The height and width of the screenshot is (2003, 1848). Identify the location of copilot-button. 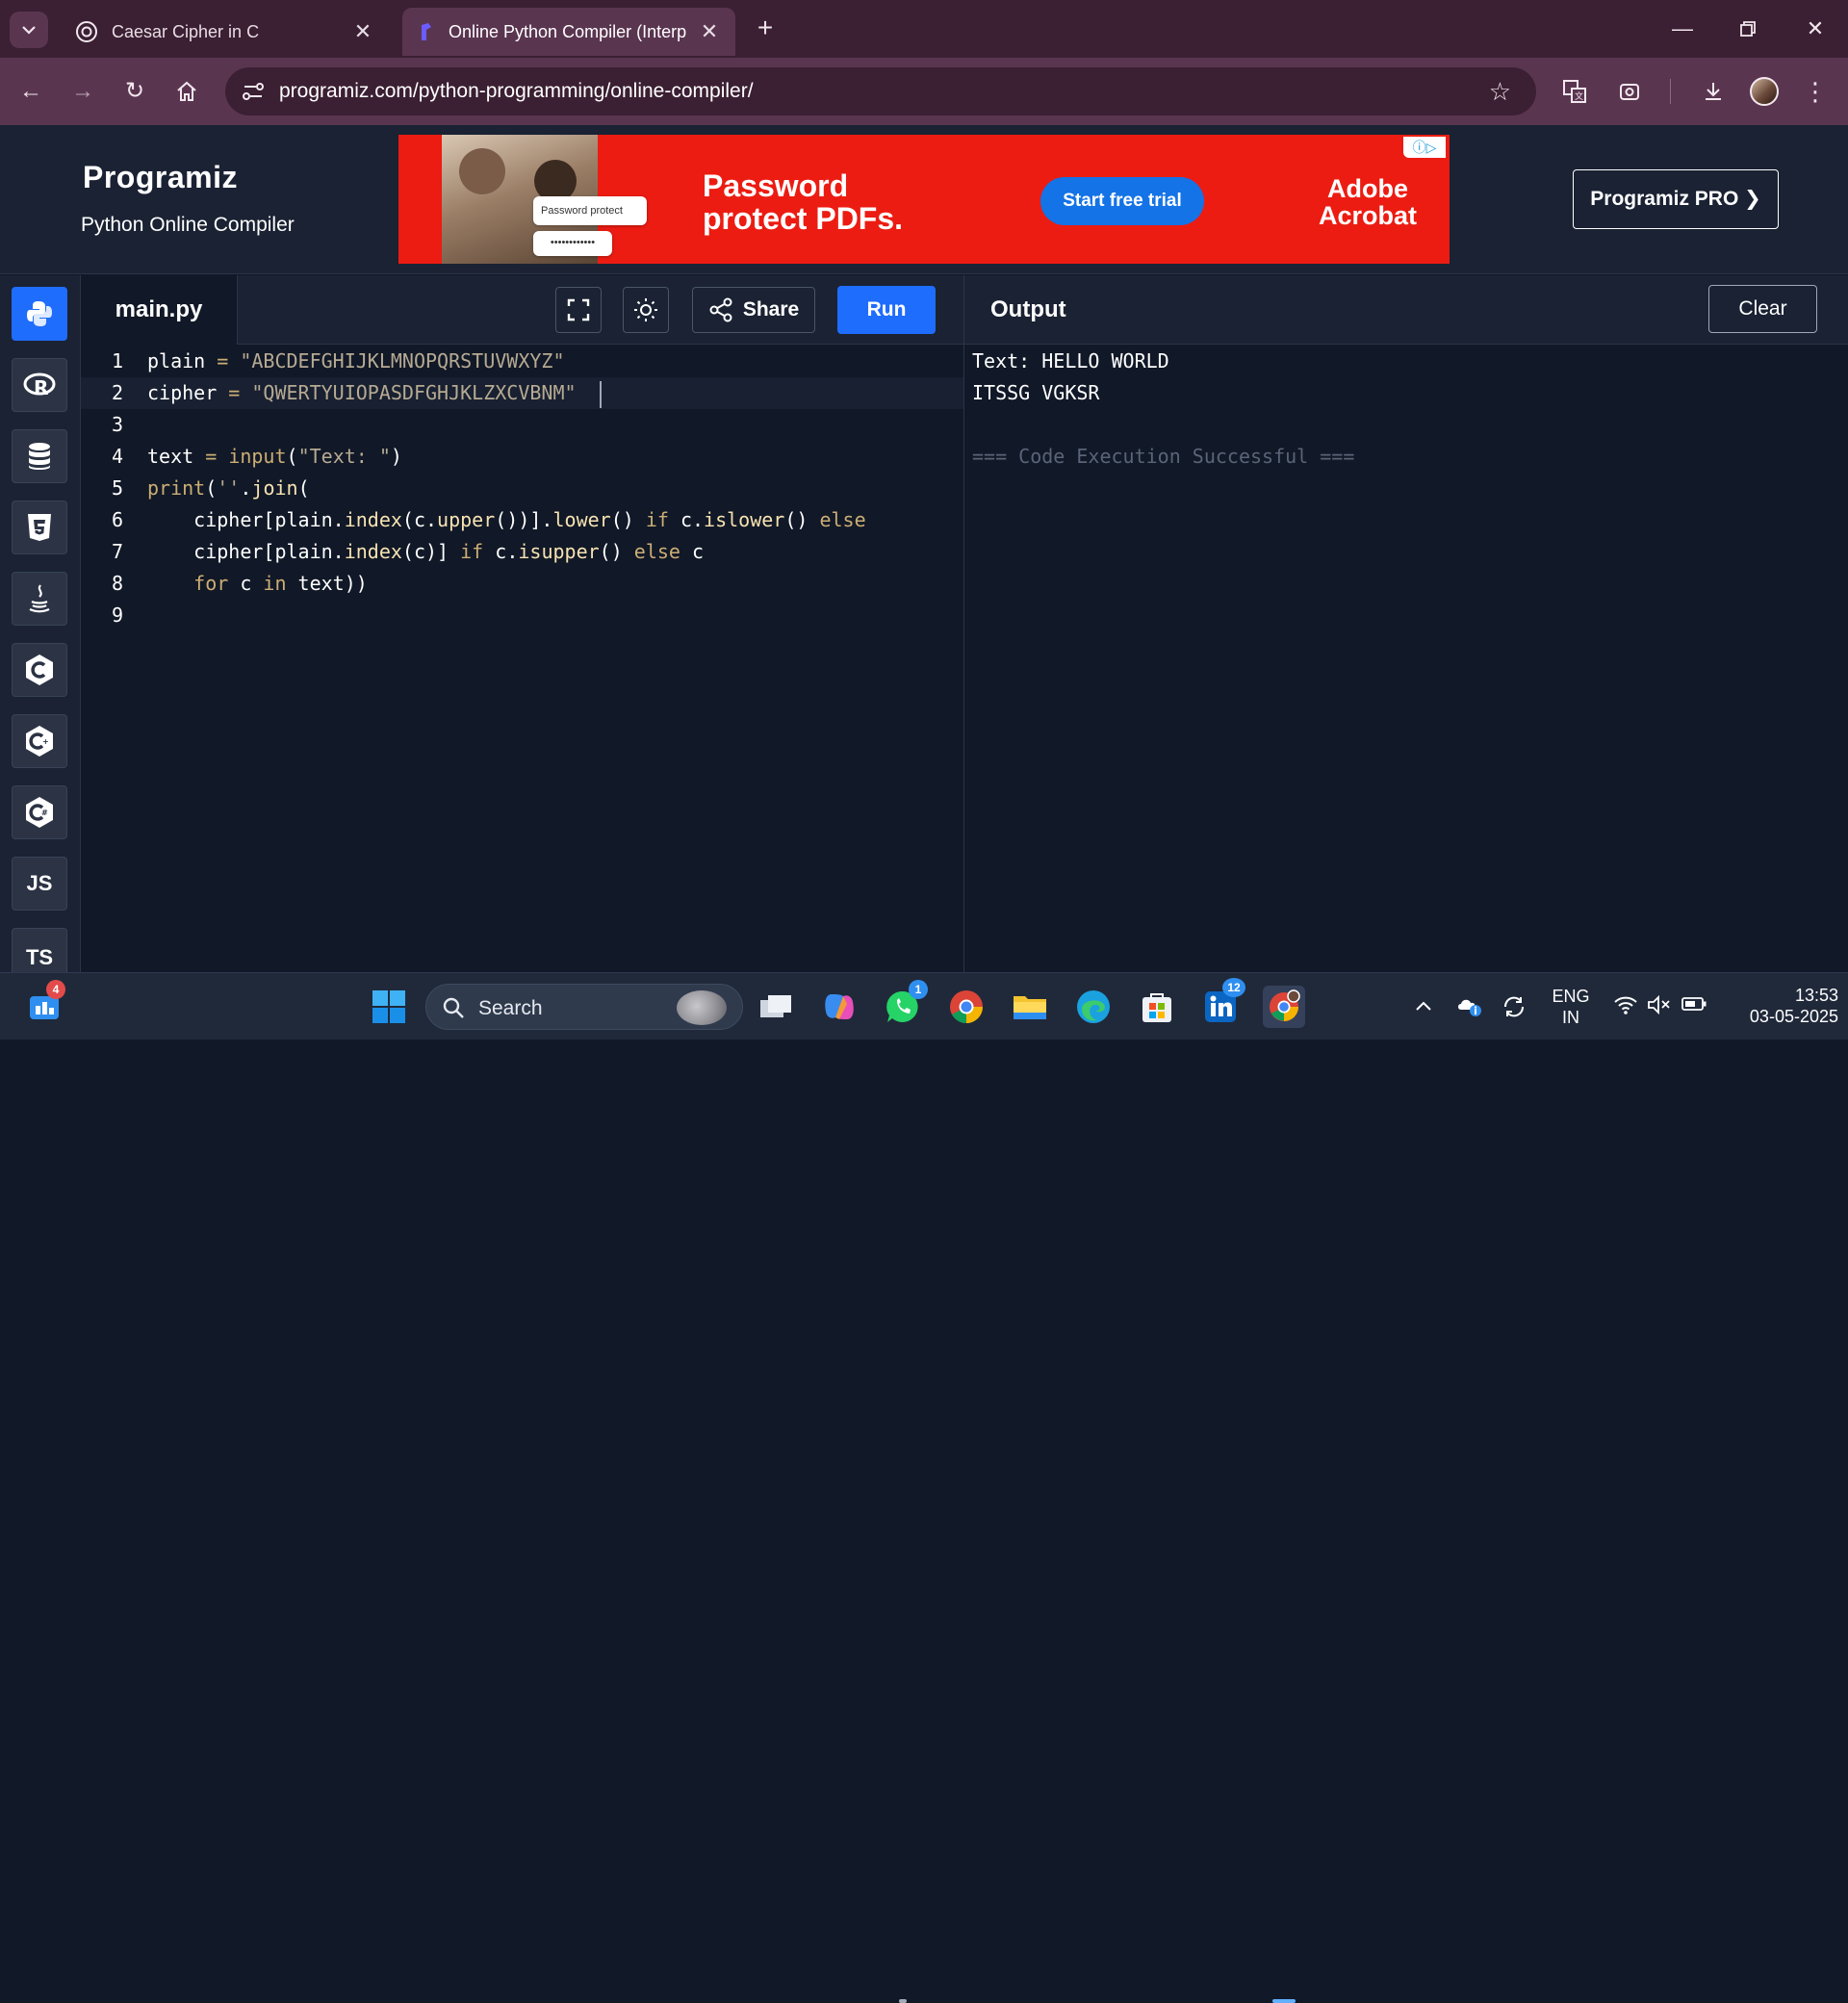
(839, 1007).